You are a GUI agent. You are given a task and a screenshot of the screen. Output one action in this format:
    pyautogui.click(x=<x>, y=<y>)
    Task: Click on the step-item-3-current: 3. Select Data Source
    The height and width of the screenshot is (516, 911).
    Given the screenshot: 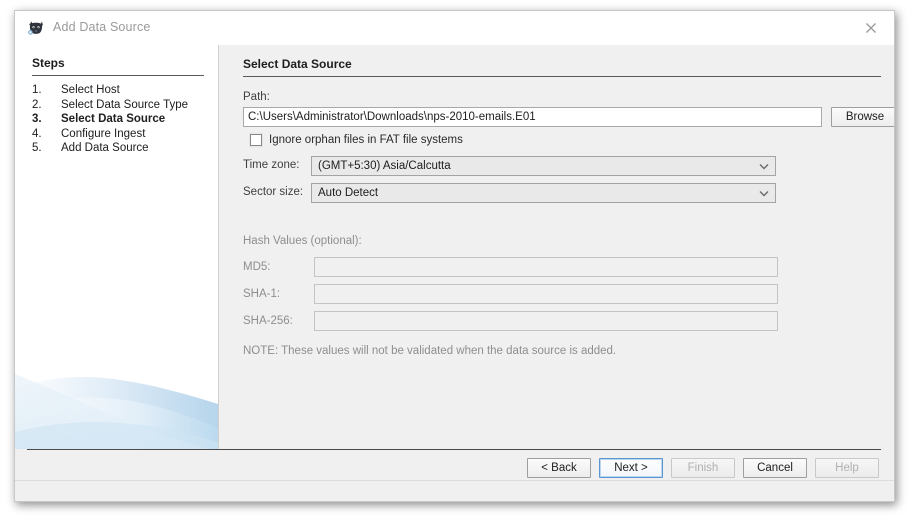 What is the action you would take?
    pyautogui.click(x=122, y=120)
    